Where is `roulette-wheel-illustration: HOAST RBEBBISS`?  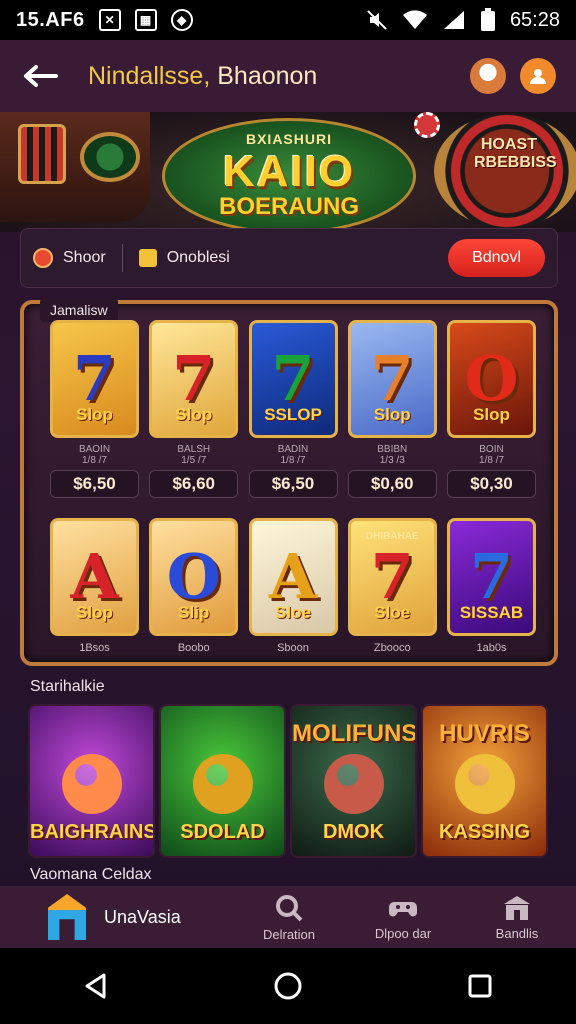
roulette-wheel-illustration: HOAST RBEBBISS is located at coordinates (505, 171).